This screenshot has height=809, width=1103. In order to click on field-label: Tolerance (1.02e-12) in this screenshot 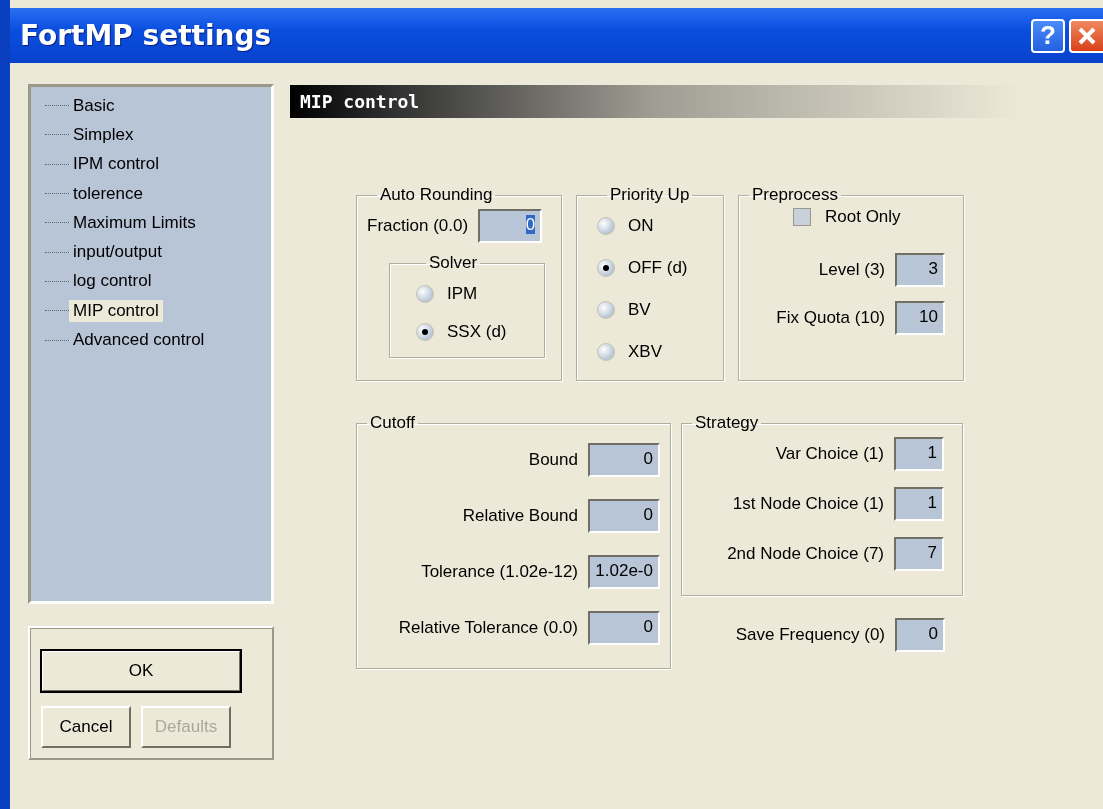, I will do `click(499, 572)`.